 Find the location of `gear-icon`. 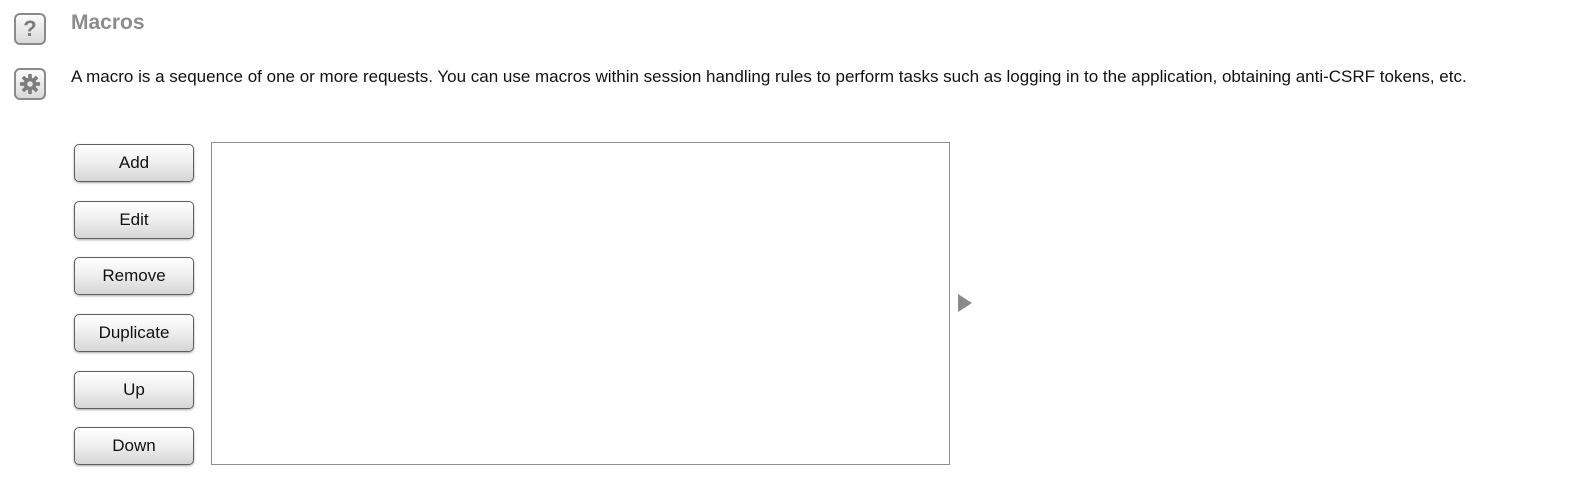

gear-icon is located at coordinates (30, 84).